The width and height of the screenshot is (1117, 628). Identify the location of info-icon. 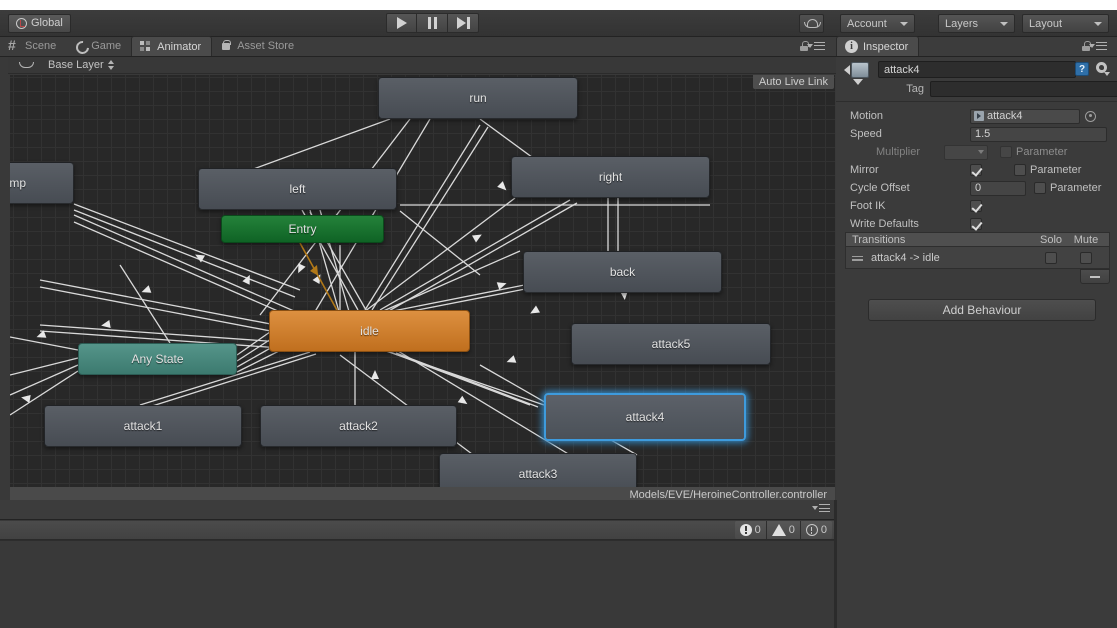
(811, 530).